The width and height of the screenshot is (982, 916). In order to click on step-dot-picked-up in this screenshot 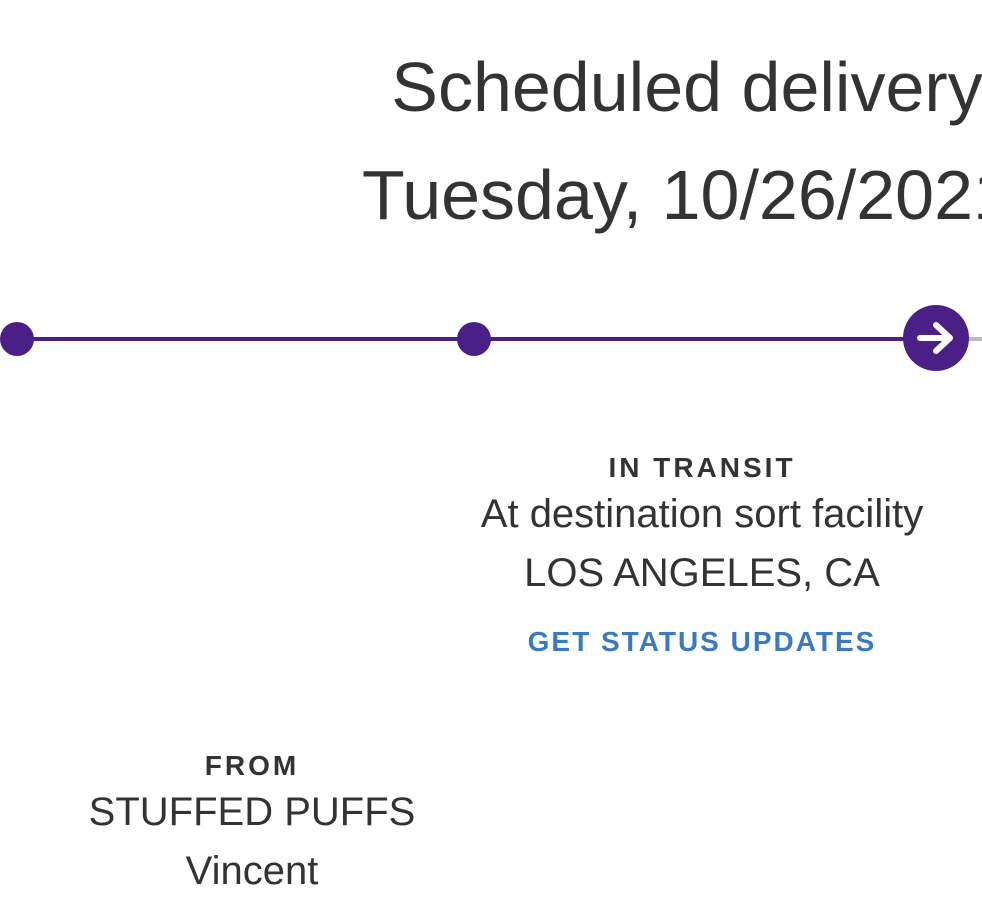, I will do `click(474, 339)`.